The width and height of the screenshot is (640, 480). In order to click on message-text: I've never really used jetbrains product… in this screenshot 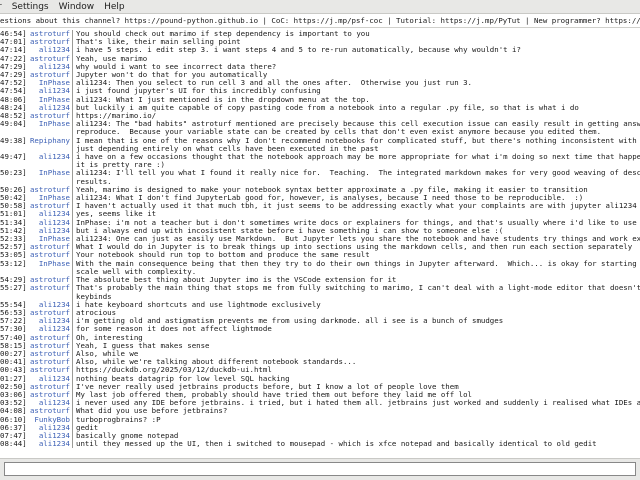, I will do `click(267, 386)`.